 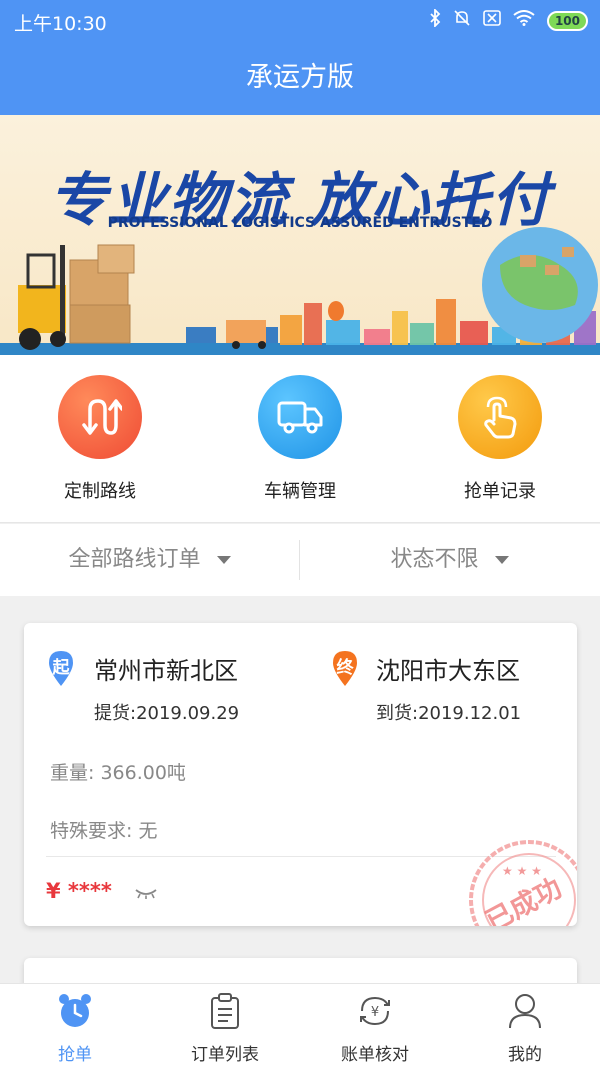 What do you see at coordinates (524, 20) in the screenshot?
I see `wifi-icon` at bounding box center [524, 20].